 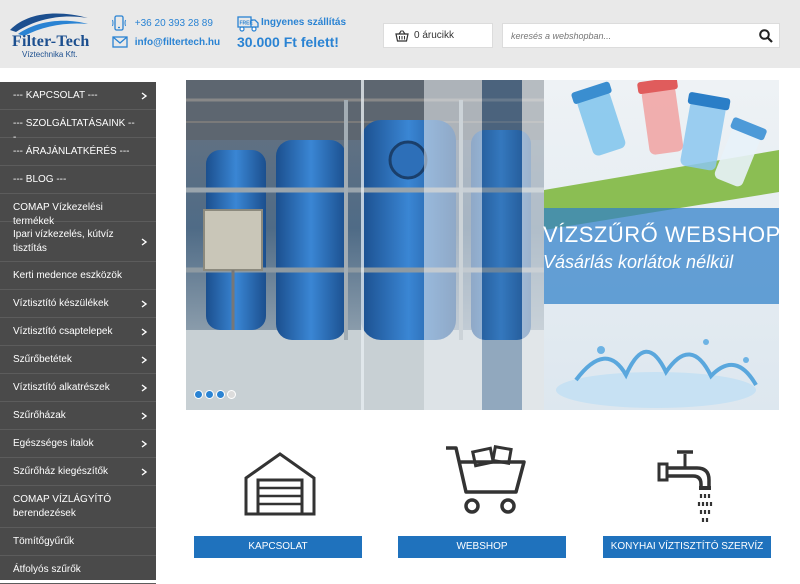 What do you see at coordinates (50, 54) in the screenshot?
I see `logo-subtitle: Víztechnika Kft.` at bounding box center [50, 54].